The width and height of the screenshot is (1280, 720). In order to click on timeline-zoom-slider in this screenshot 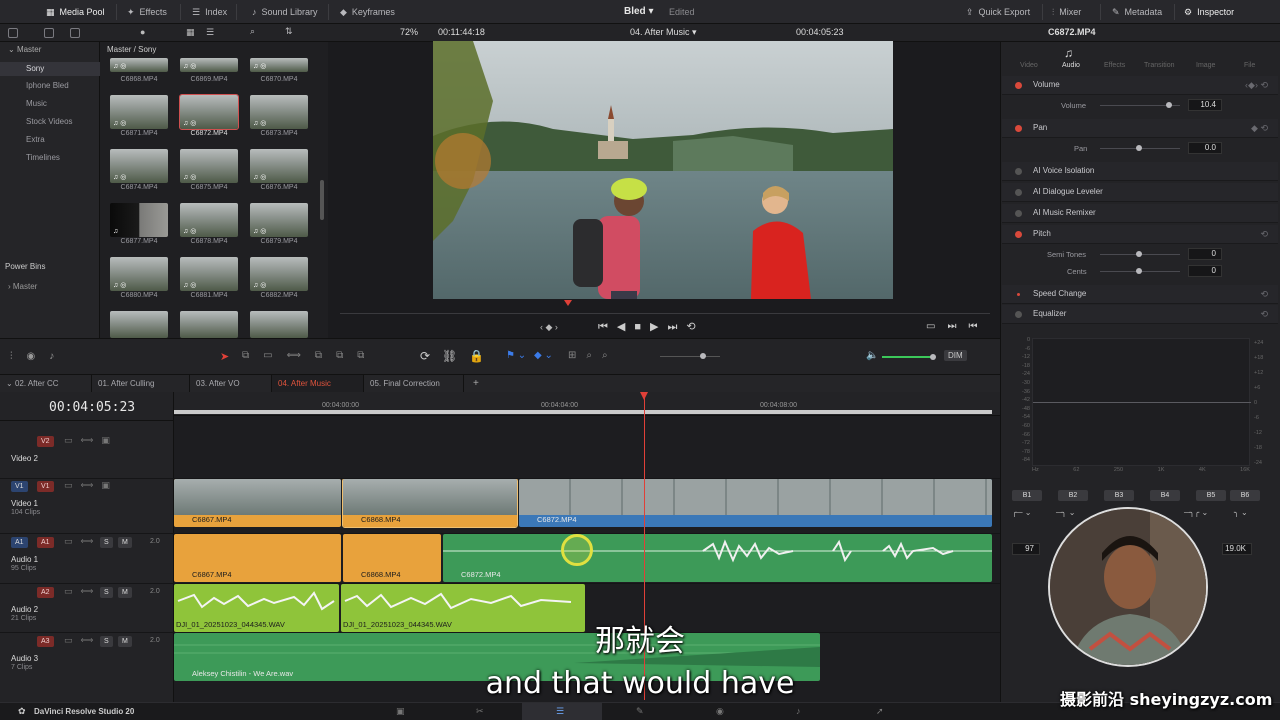, I will do `click(690, 356)`.